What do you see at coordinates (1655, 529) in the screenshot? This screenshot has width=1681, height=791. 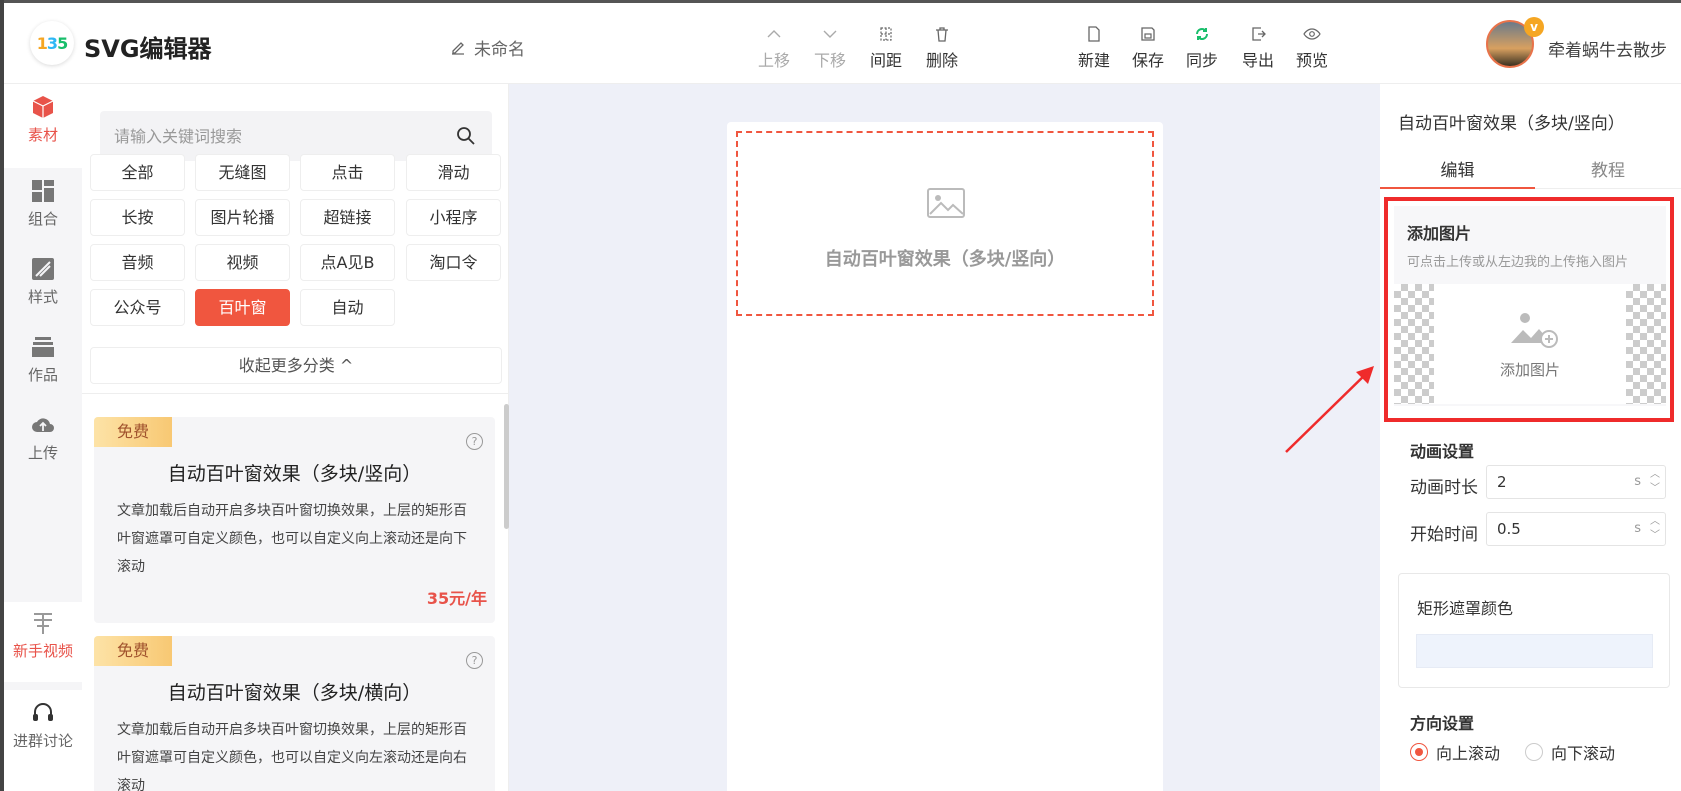 I see `start-time-stepper: ︿ ﹀` at bounding box center [1655, 529].